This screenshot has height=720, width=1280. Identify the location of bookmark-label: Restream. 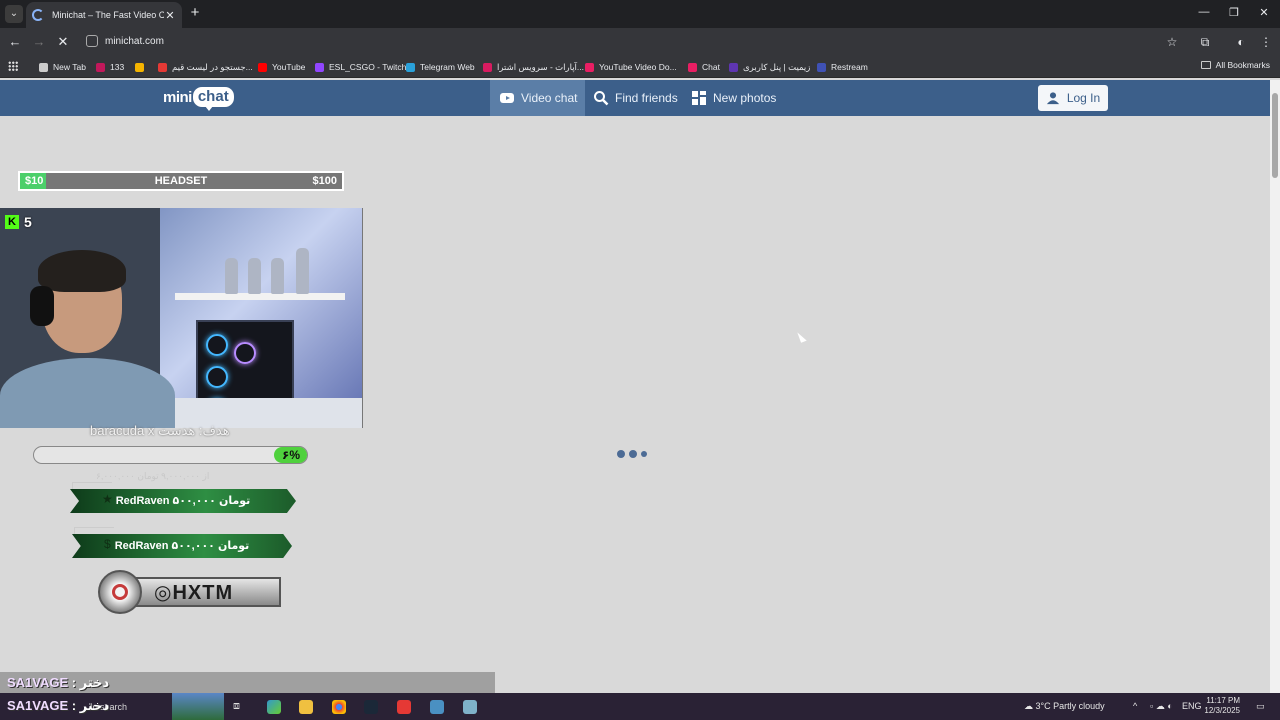
(849, 67).